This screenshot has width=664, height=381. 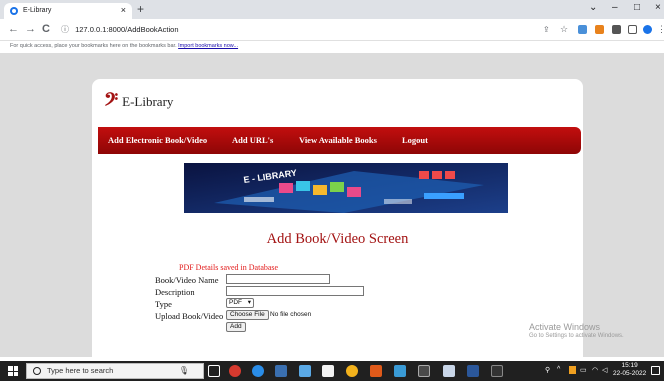 What do you see at coordinates (415, 140) in the screenshot?
I see `nav-logout: Logout` at bounding box center [415, 140].